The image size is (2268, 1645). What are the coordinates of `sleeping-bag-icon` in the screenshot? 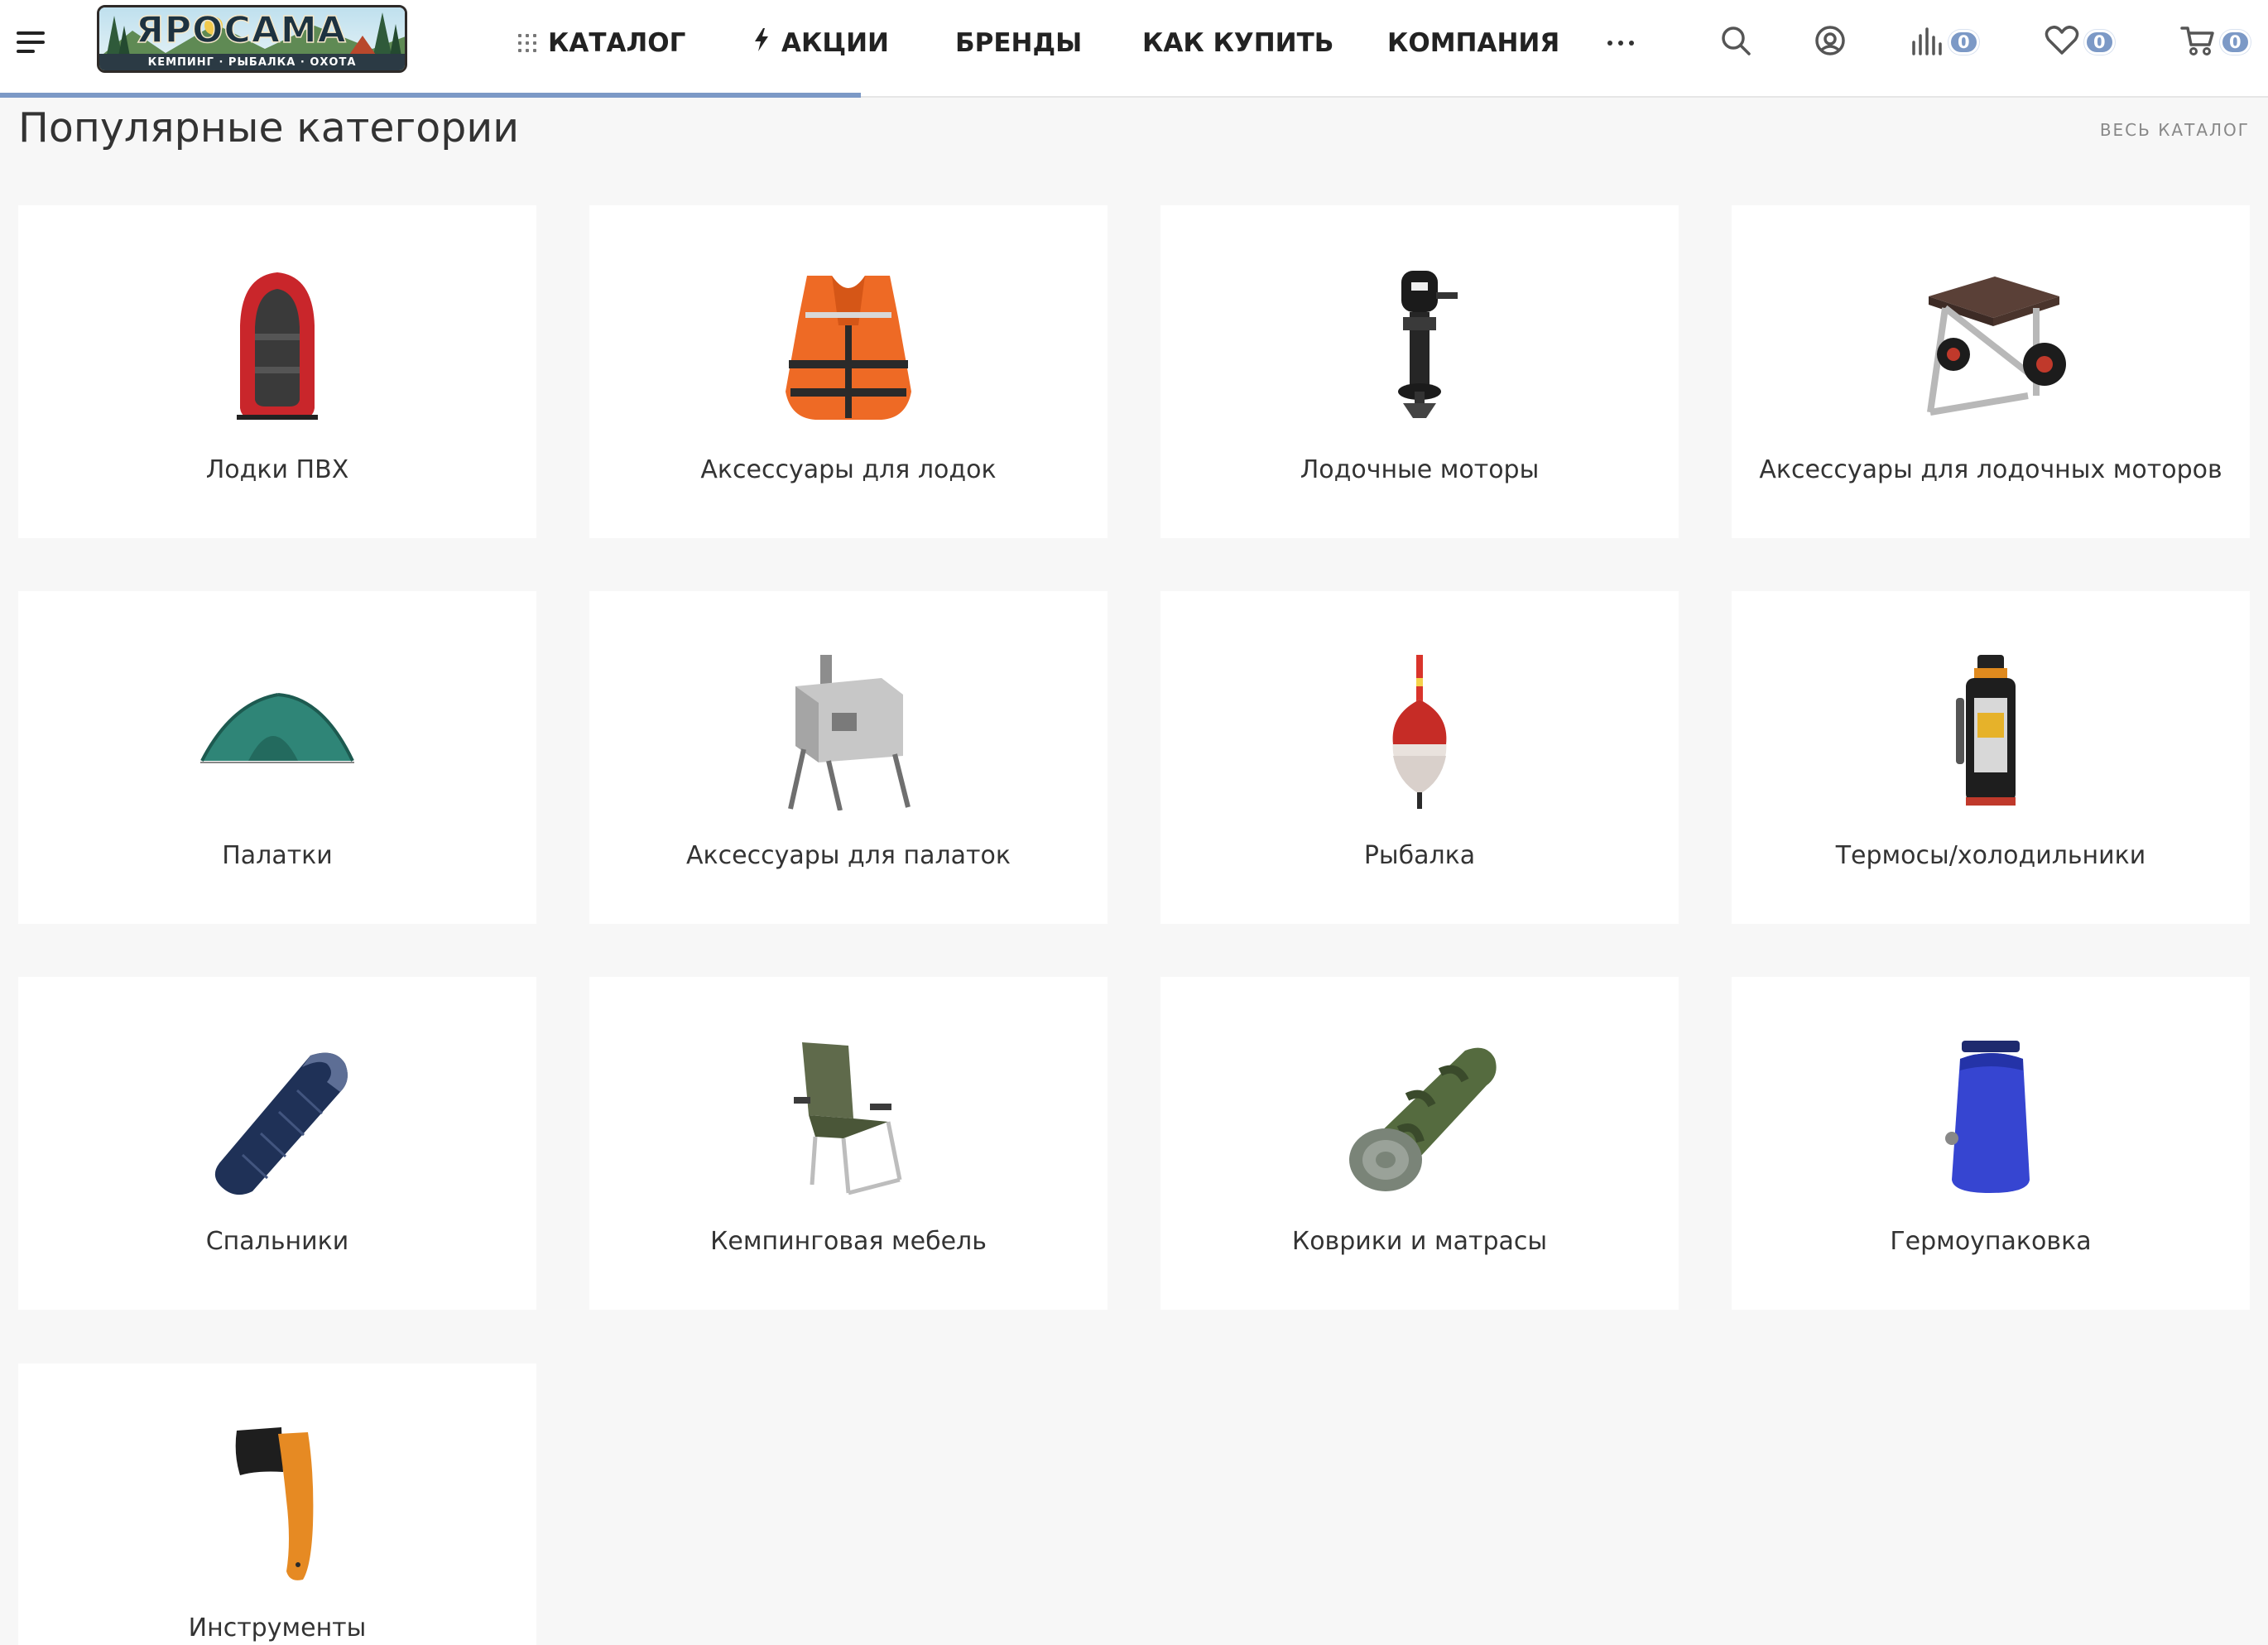 It's located at (277, 1117).